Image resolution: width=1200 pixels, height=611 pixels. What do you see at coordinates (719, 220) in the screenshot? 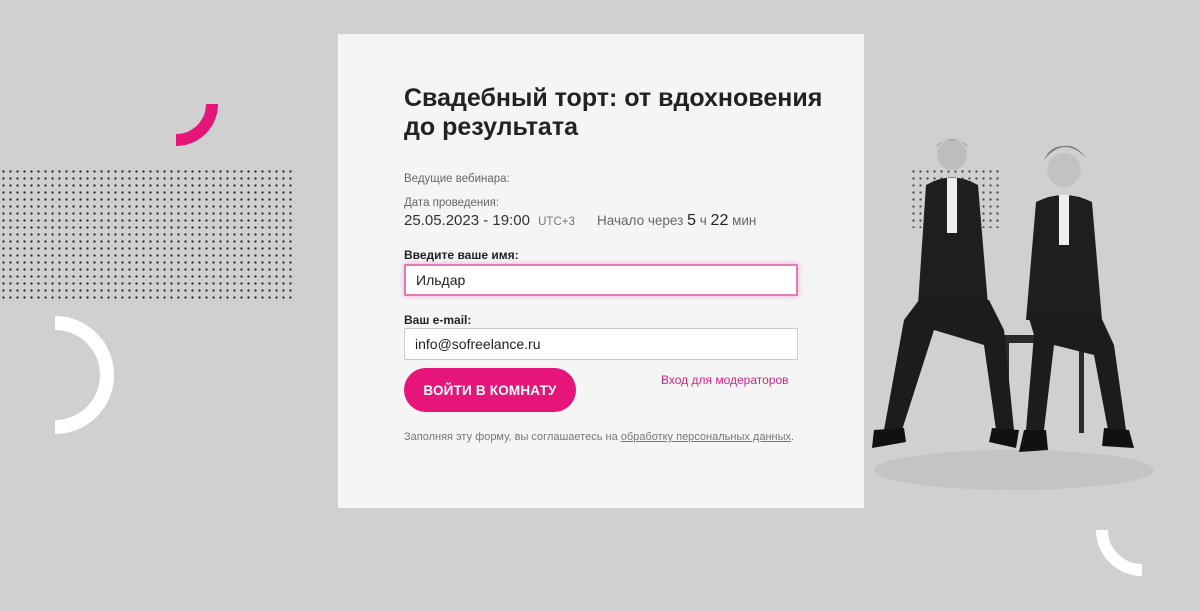
I see `minutes-value: 22` at bounding box center [719, 220].